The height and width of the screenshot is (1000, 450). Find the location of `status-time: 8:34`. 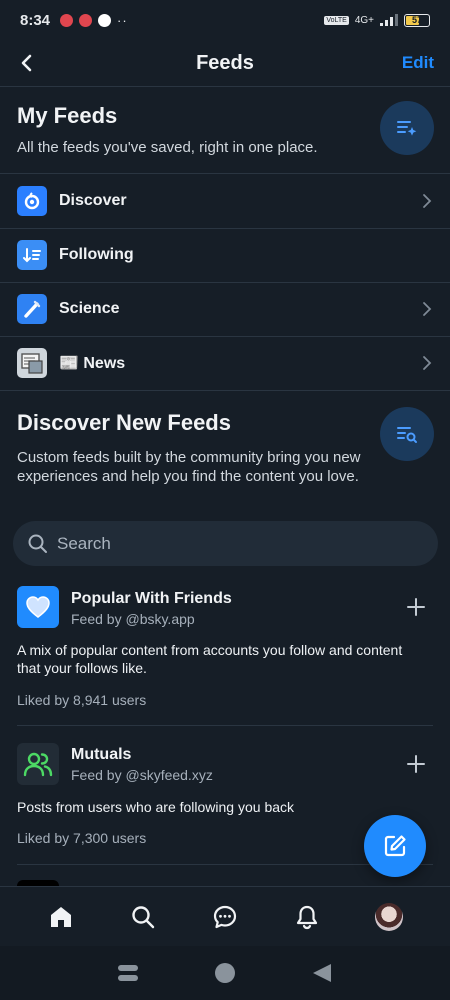

status-time: 8:34 is located at coordinates (35, 20).